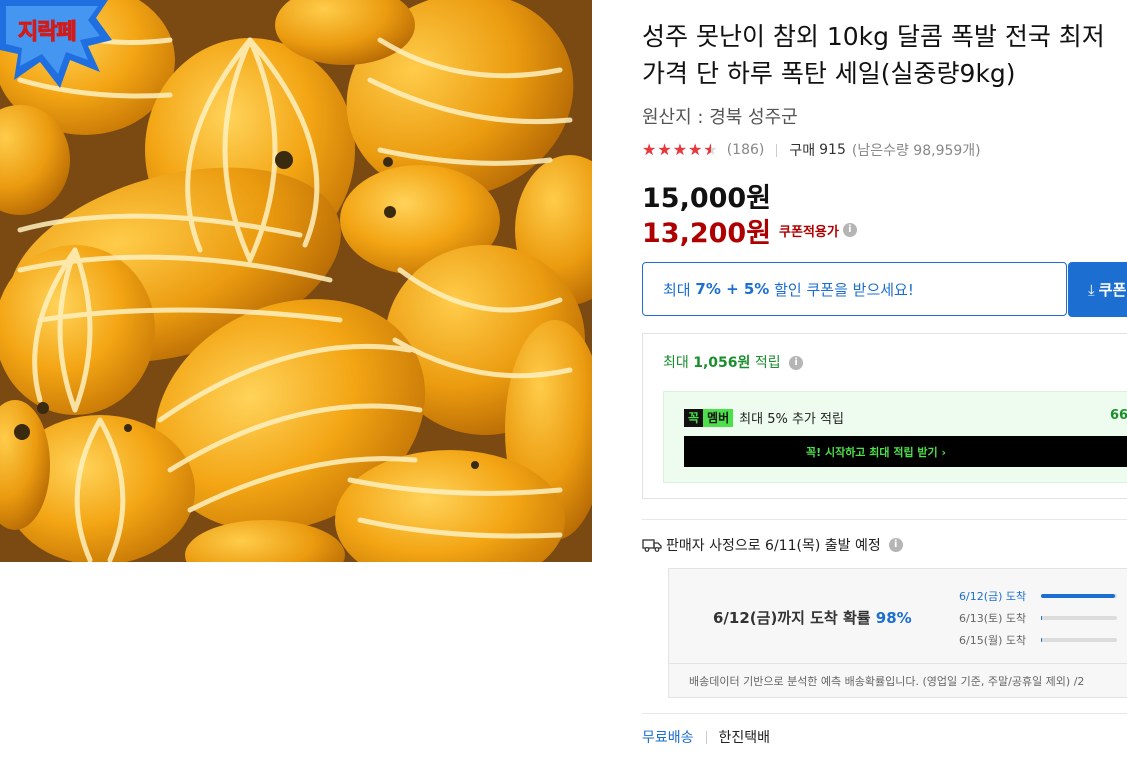 This screenshot has height=758, width=1127. I want to click on reward-suffix: 적립, so click(767, 363).